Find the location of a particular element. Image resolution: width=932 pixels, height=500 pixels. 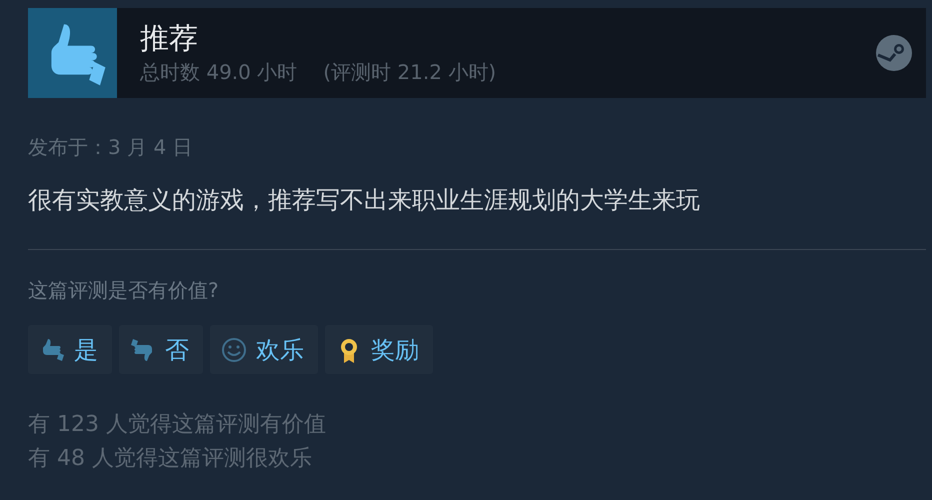

smiley-icon is located at coordinates (234, 350).